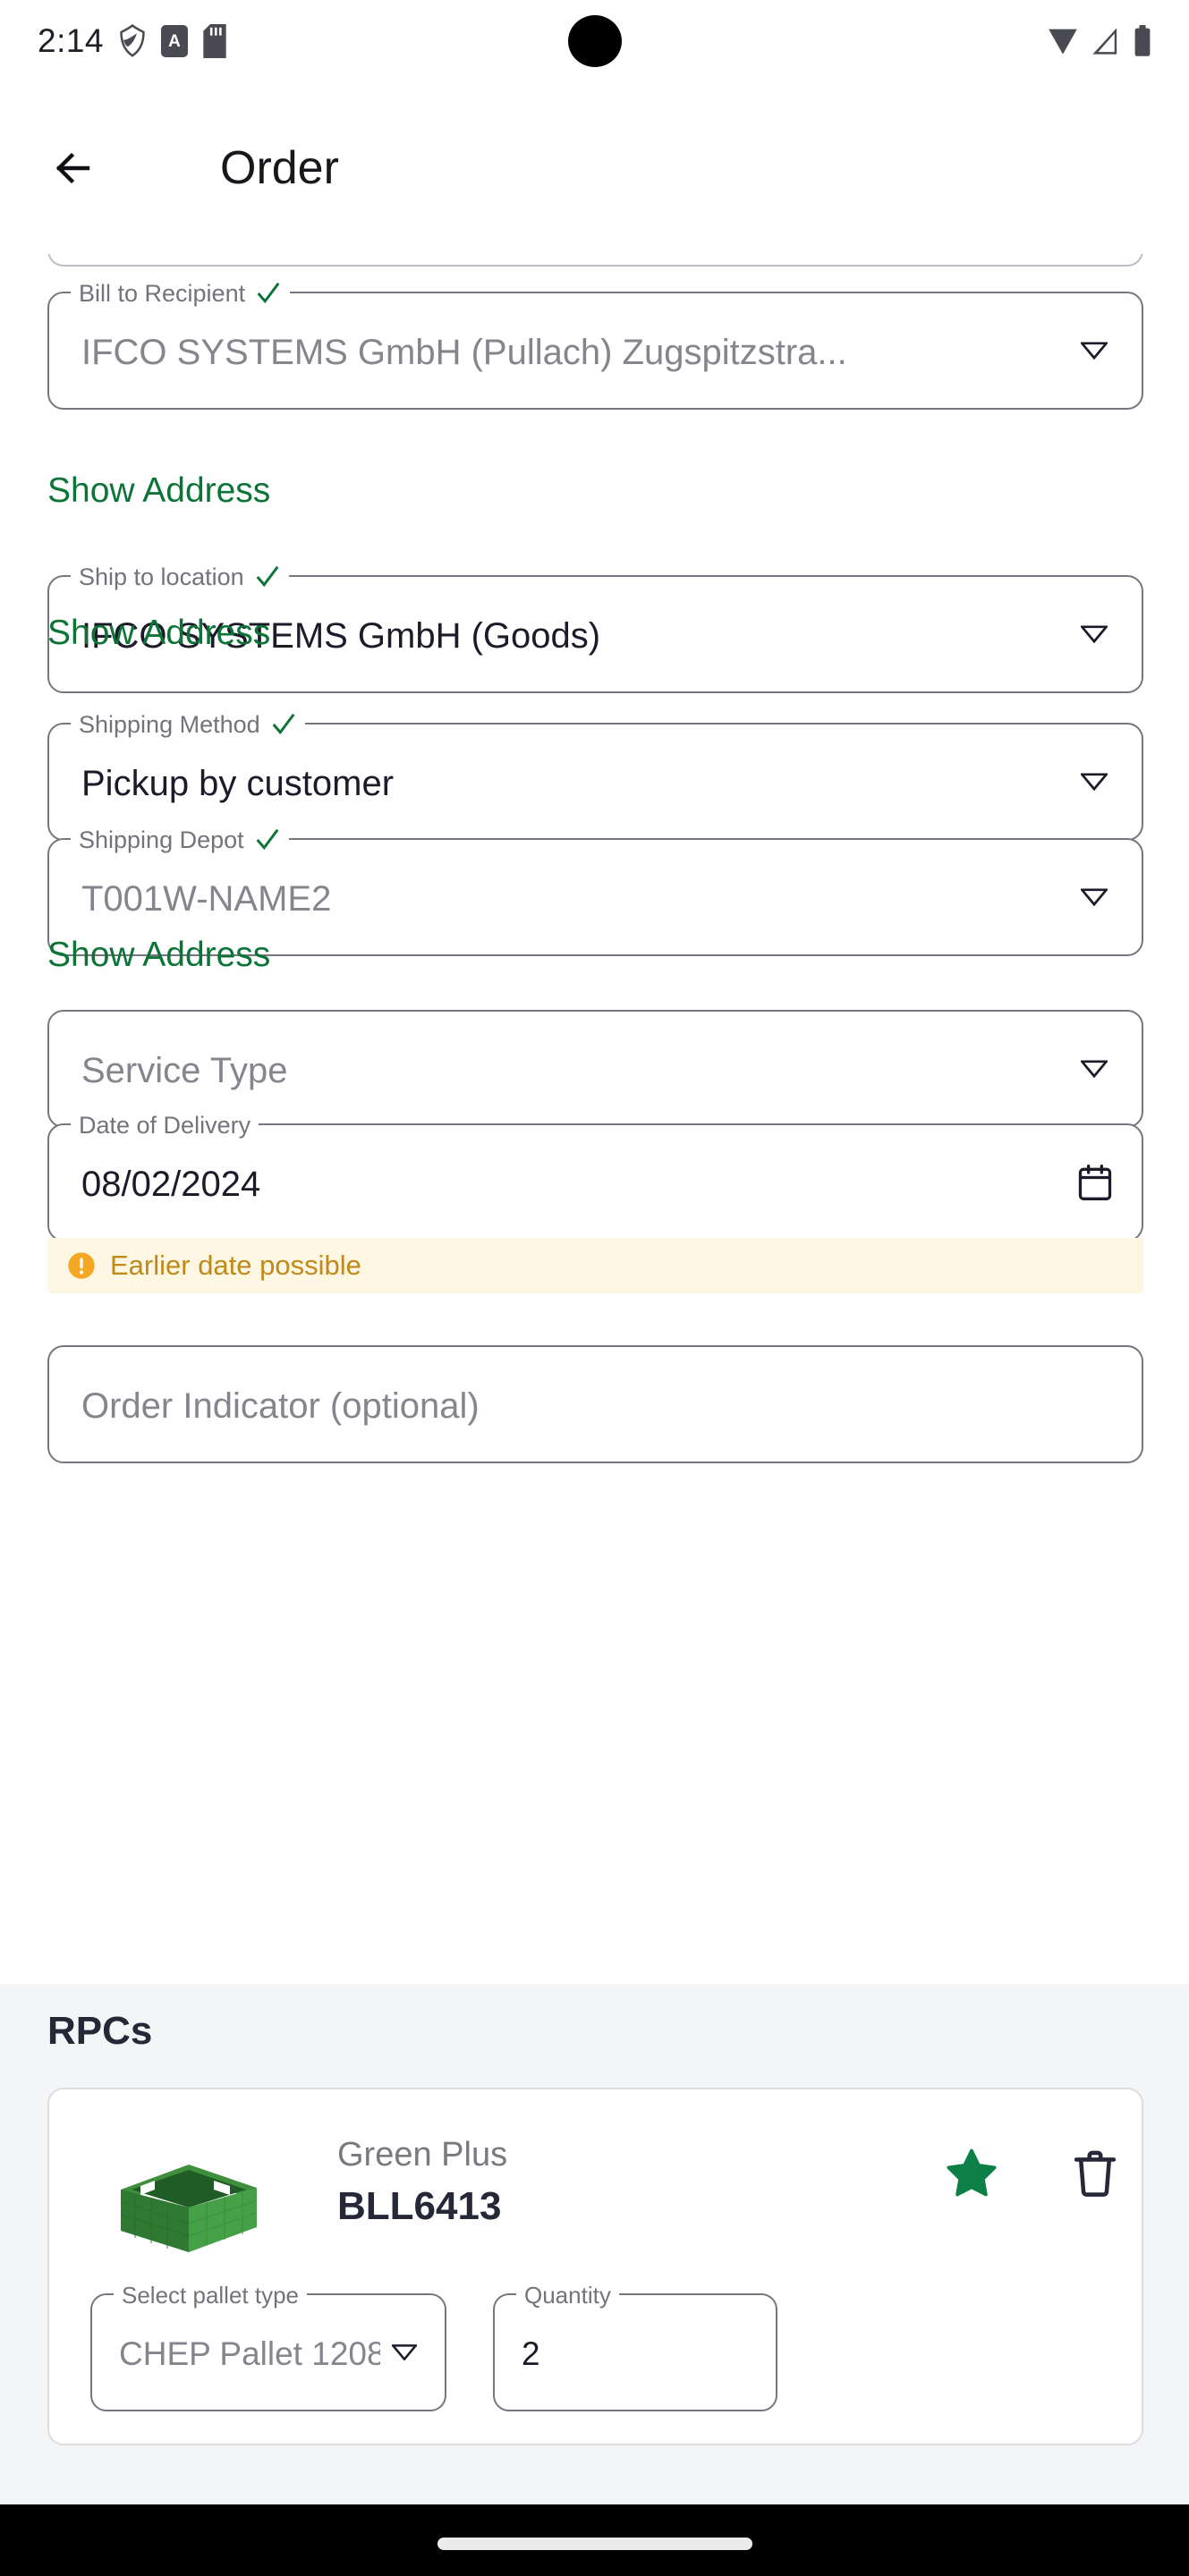  Describe the element at coordinates (279, 168) in the screenshot. I see `page-title: Order` at that location.